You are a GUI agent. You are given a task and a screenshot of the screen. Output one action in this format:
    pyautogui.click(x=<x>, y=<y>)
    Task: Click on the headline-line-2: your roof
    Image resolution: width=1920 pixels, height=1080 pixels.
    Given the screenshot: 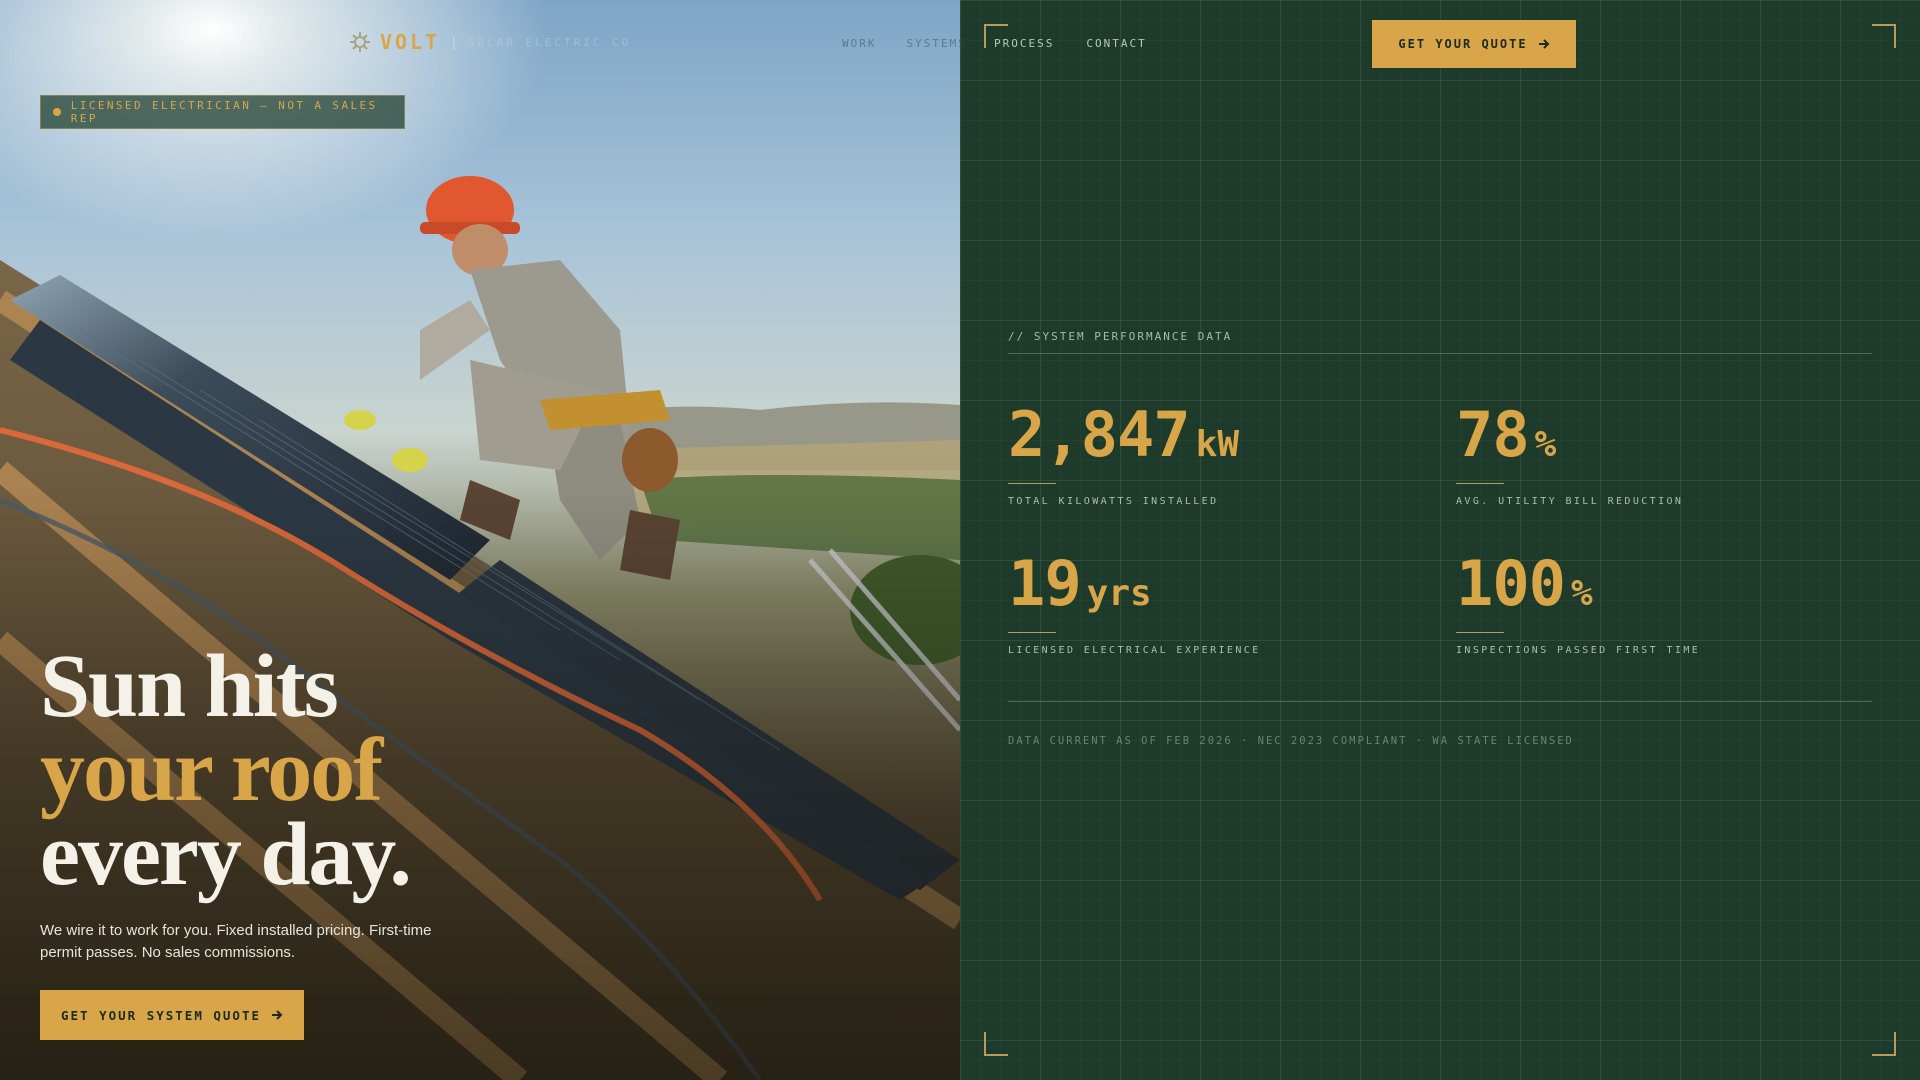 What is the action you would take?
    pyautogui.click(x=211, y=770)
    